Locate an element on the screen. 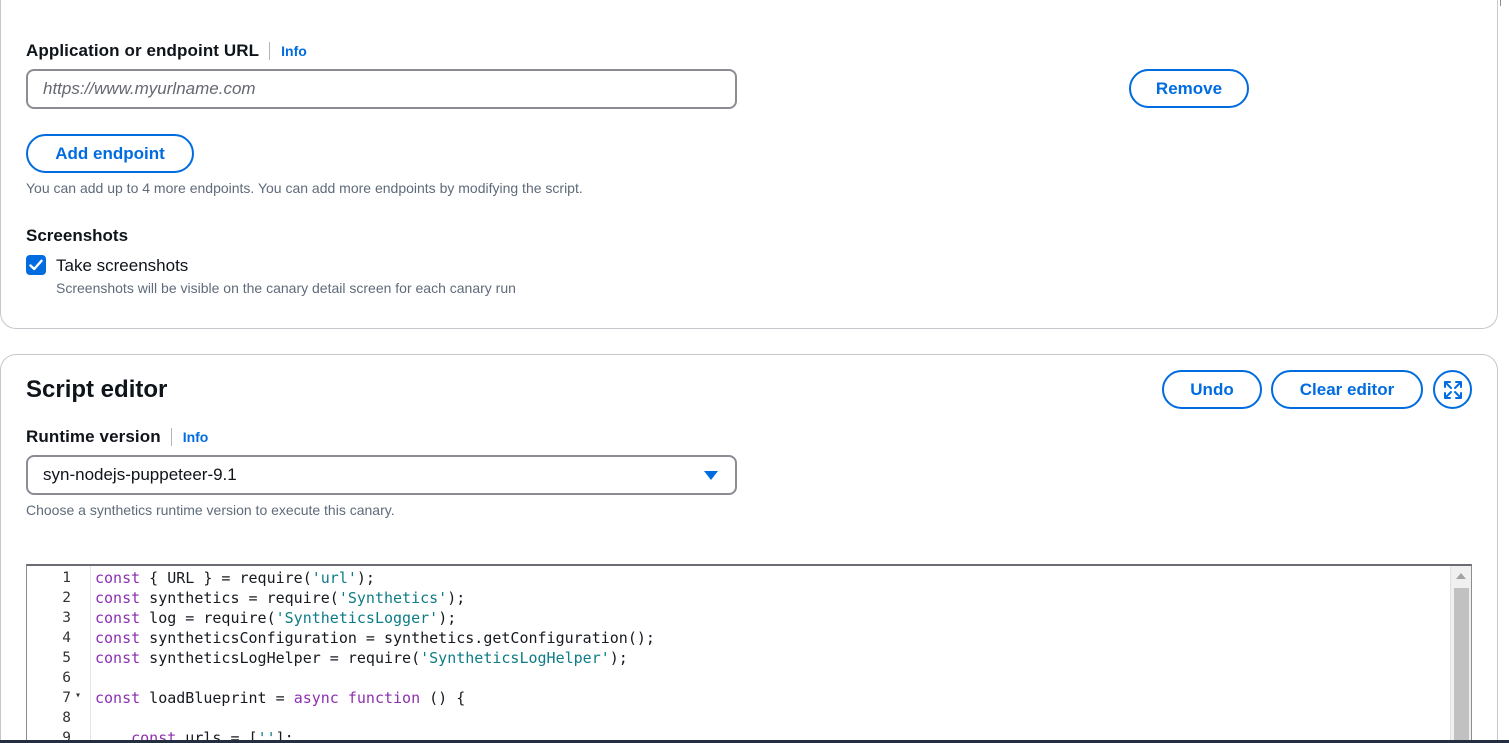 The image size is (1509, 743). line-number: 7 is located at coordinates (66, 698).